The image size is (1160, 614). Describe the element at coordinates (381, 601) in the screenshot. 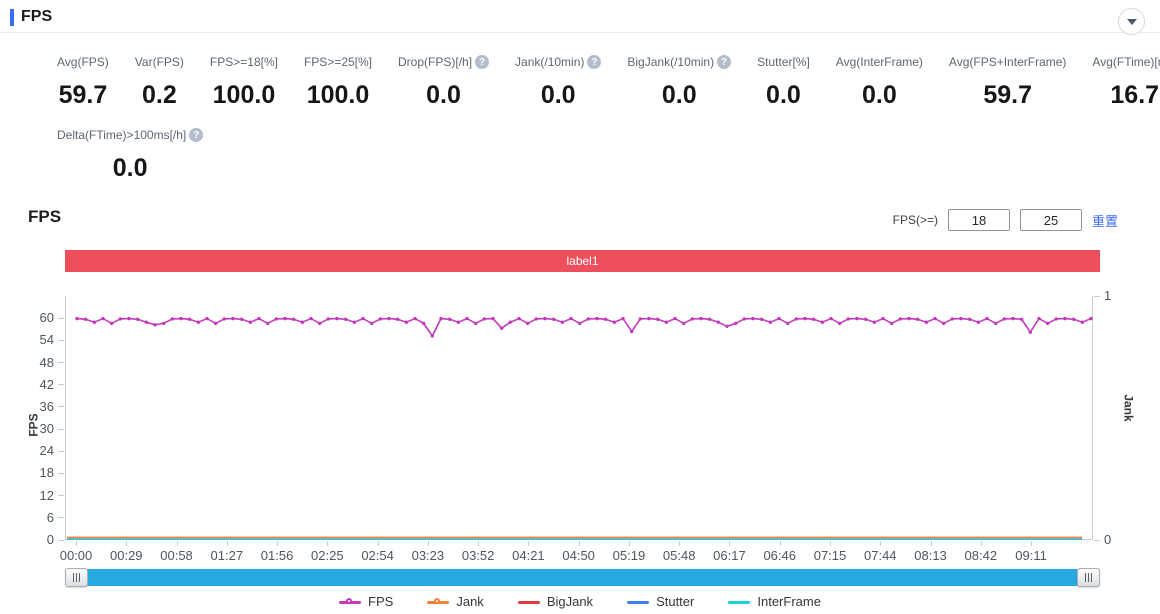

I see `legend-label: FPS` at that location.